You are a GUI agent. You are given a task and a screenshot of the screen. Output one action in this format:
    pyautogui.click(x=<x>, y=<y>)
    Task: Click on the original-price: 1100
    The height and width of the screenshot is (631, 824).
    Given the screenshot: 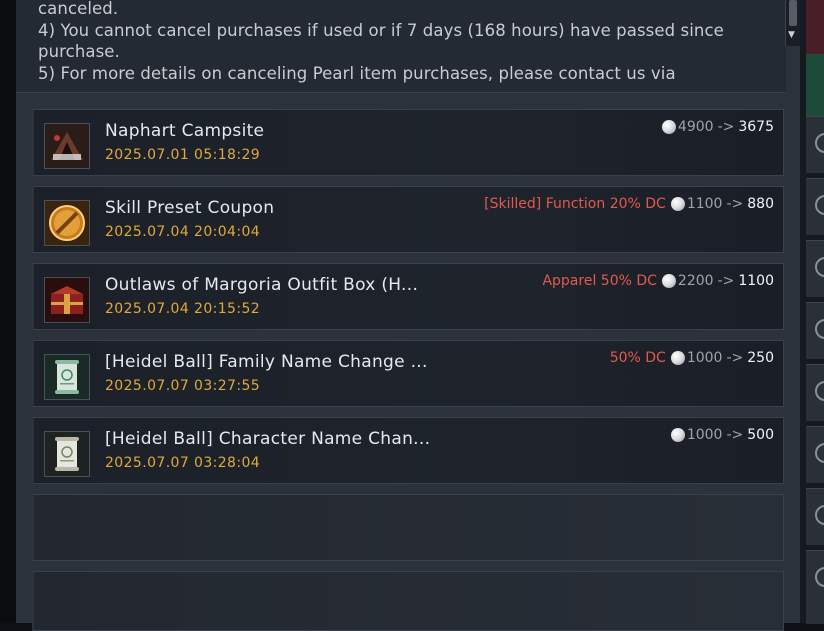 What is the action you would take?
    pyautogui.click(x=704, y=204)
    